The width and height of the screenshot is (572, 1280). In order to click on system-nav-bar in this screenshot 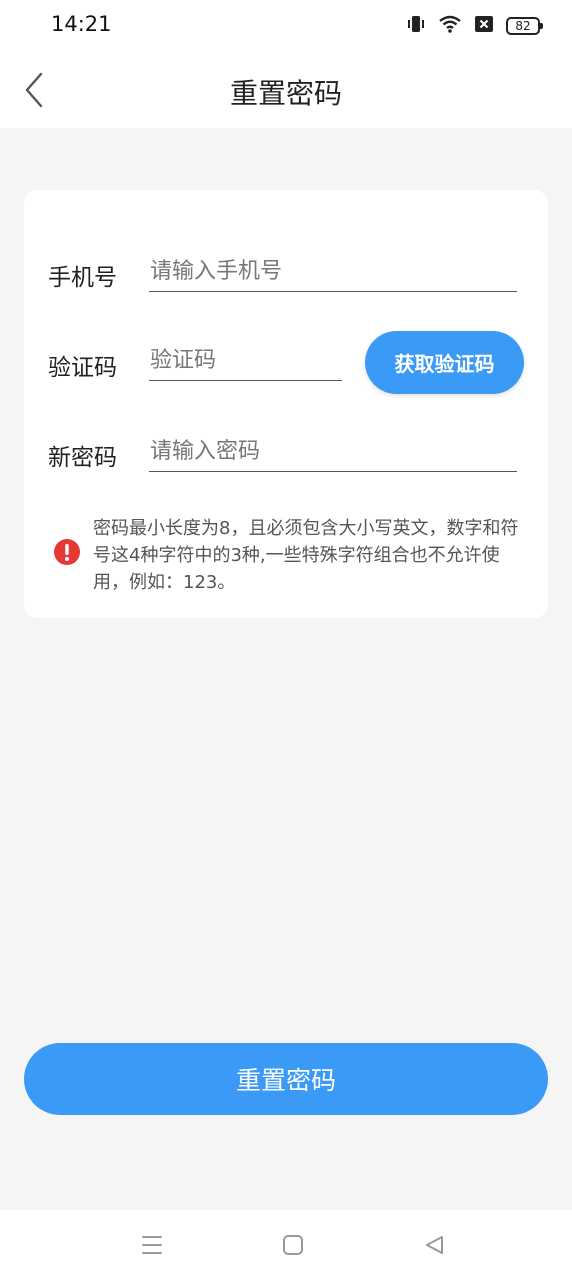, I will do `click(286, 1245)`.